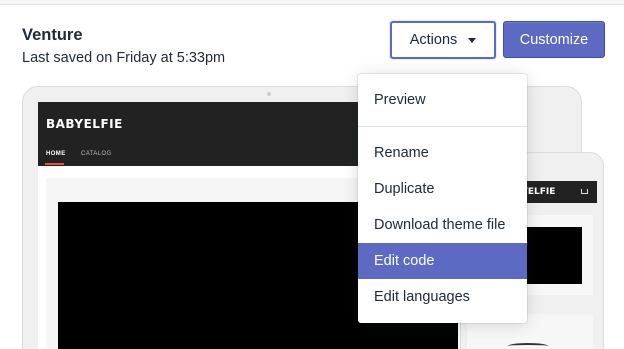  What do you see at coordinates (528, 346) in the screenshot?
I see `product-image` at bounding box center [528, 346].